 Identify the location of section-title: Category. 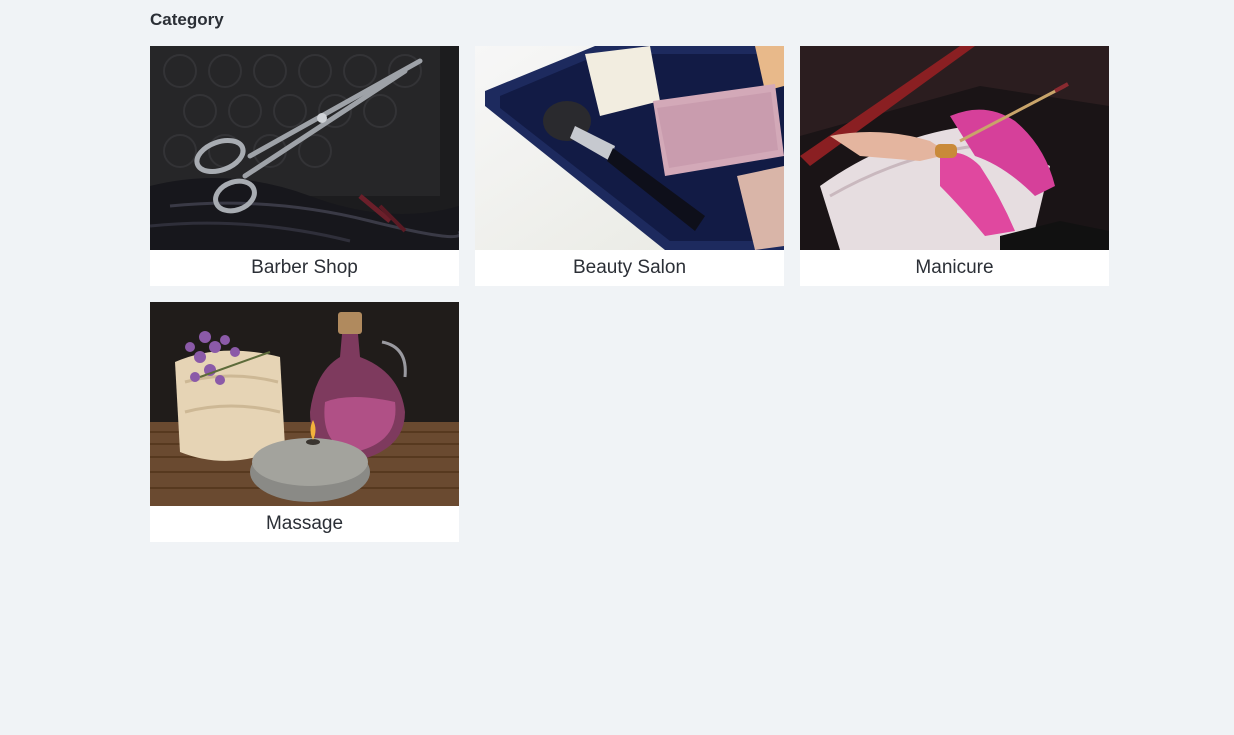
(187, 19).